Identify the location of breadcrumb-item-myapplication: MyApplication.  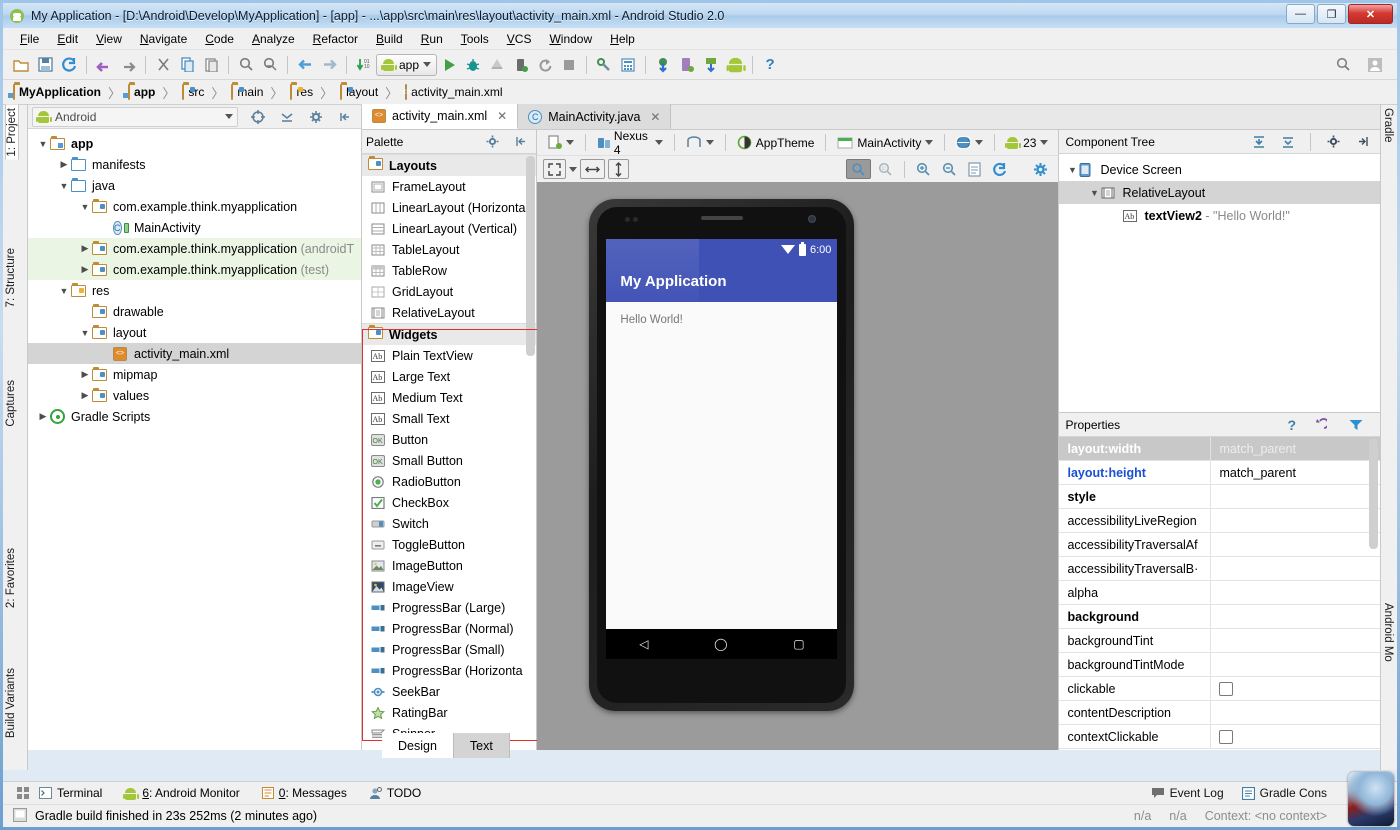
(57, 92).